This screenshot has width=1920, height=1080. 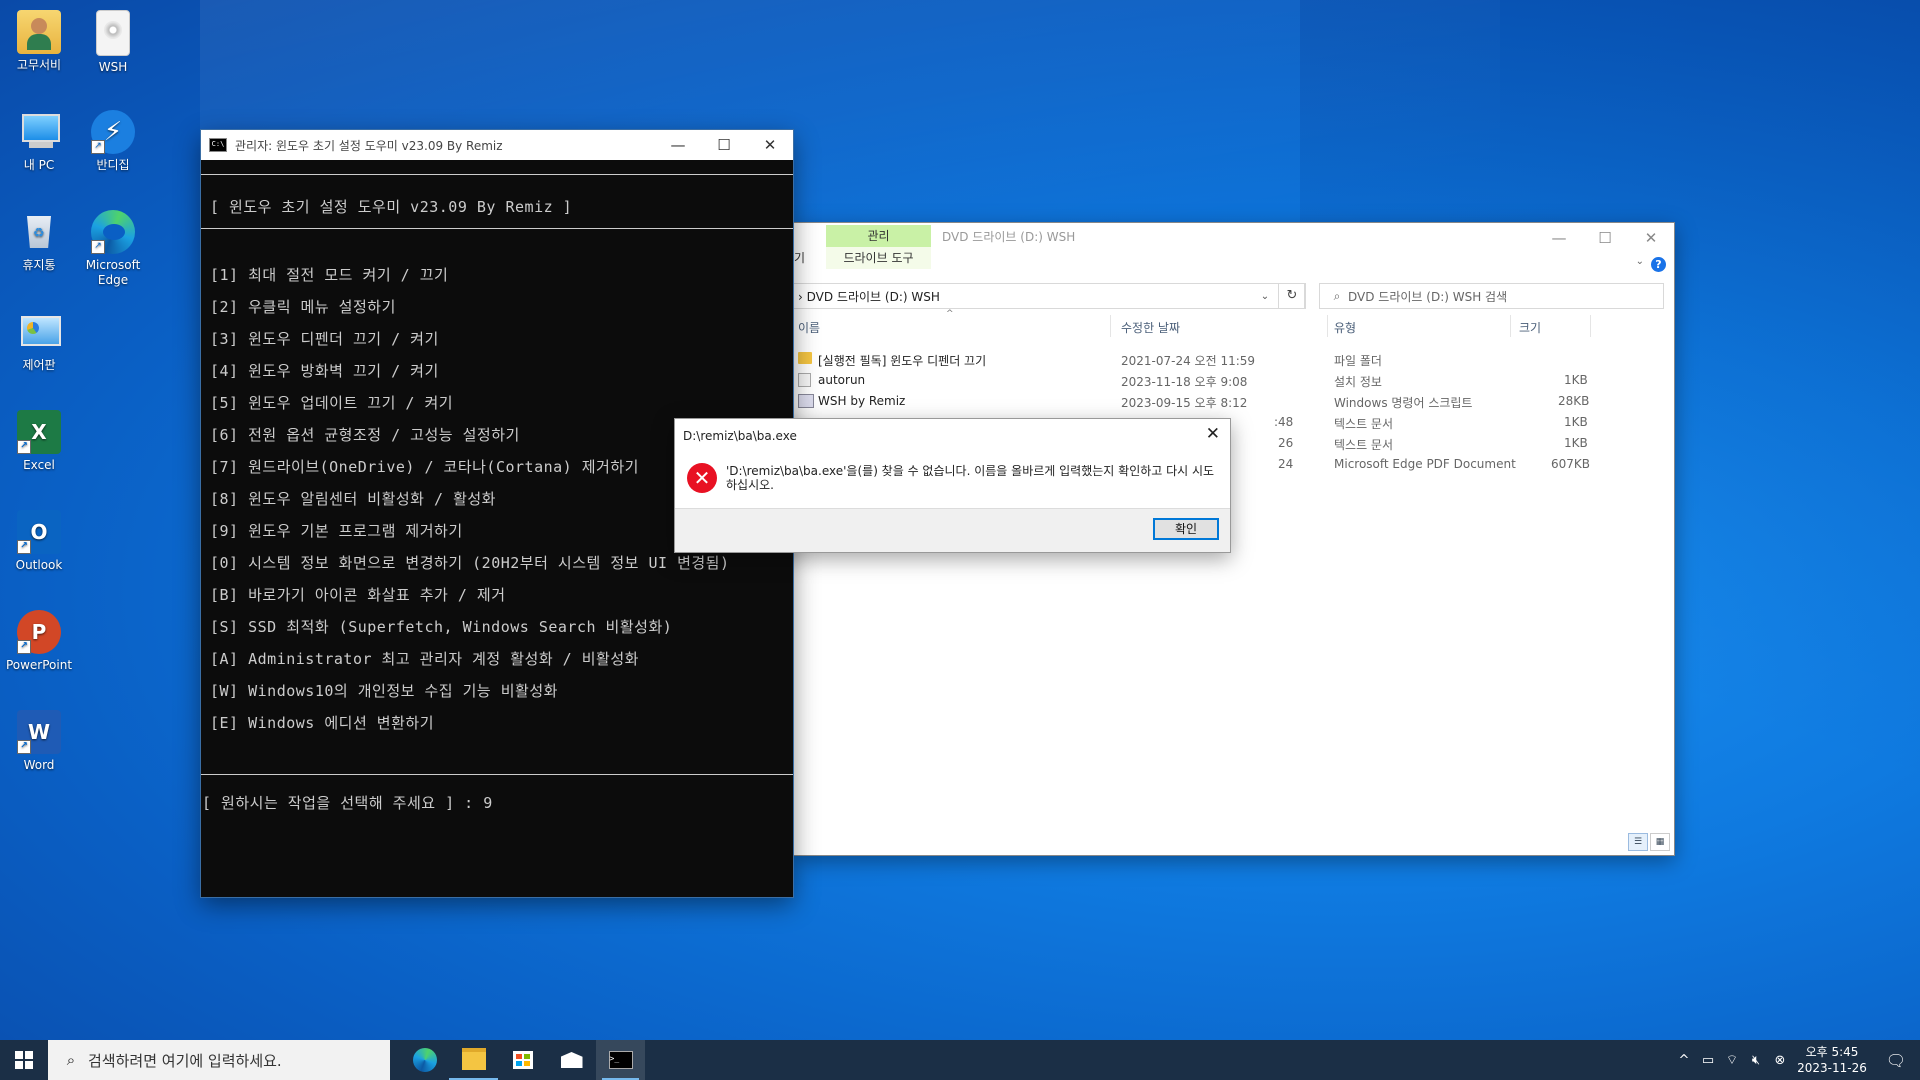 I want to click on start-button, so click(x=24, y=1060).